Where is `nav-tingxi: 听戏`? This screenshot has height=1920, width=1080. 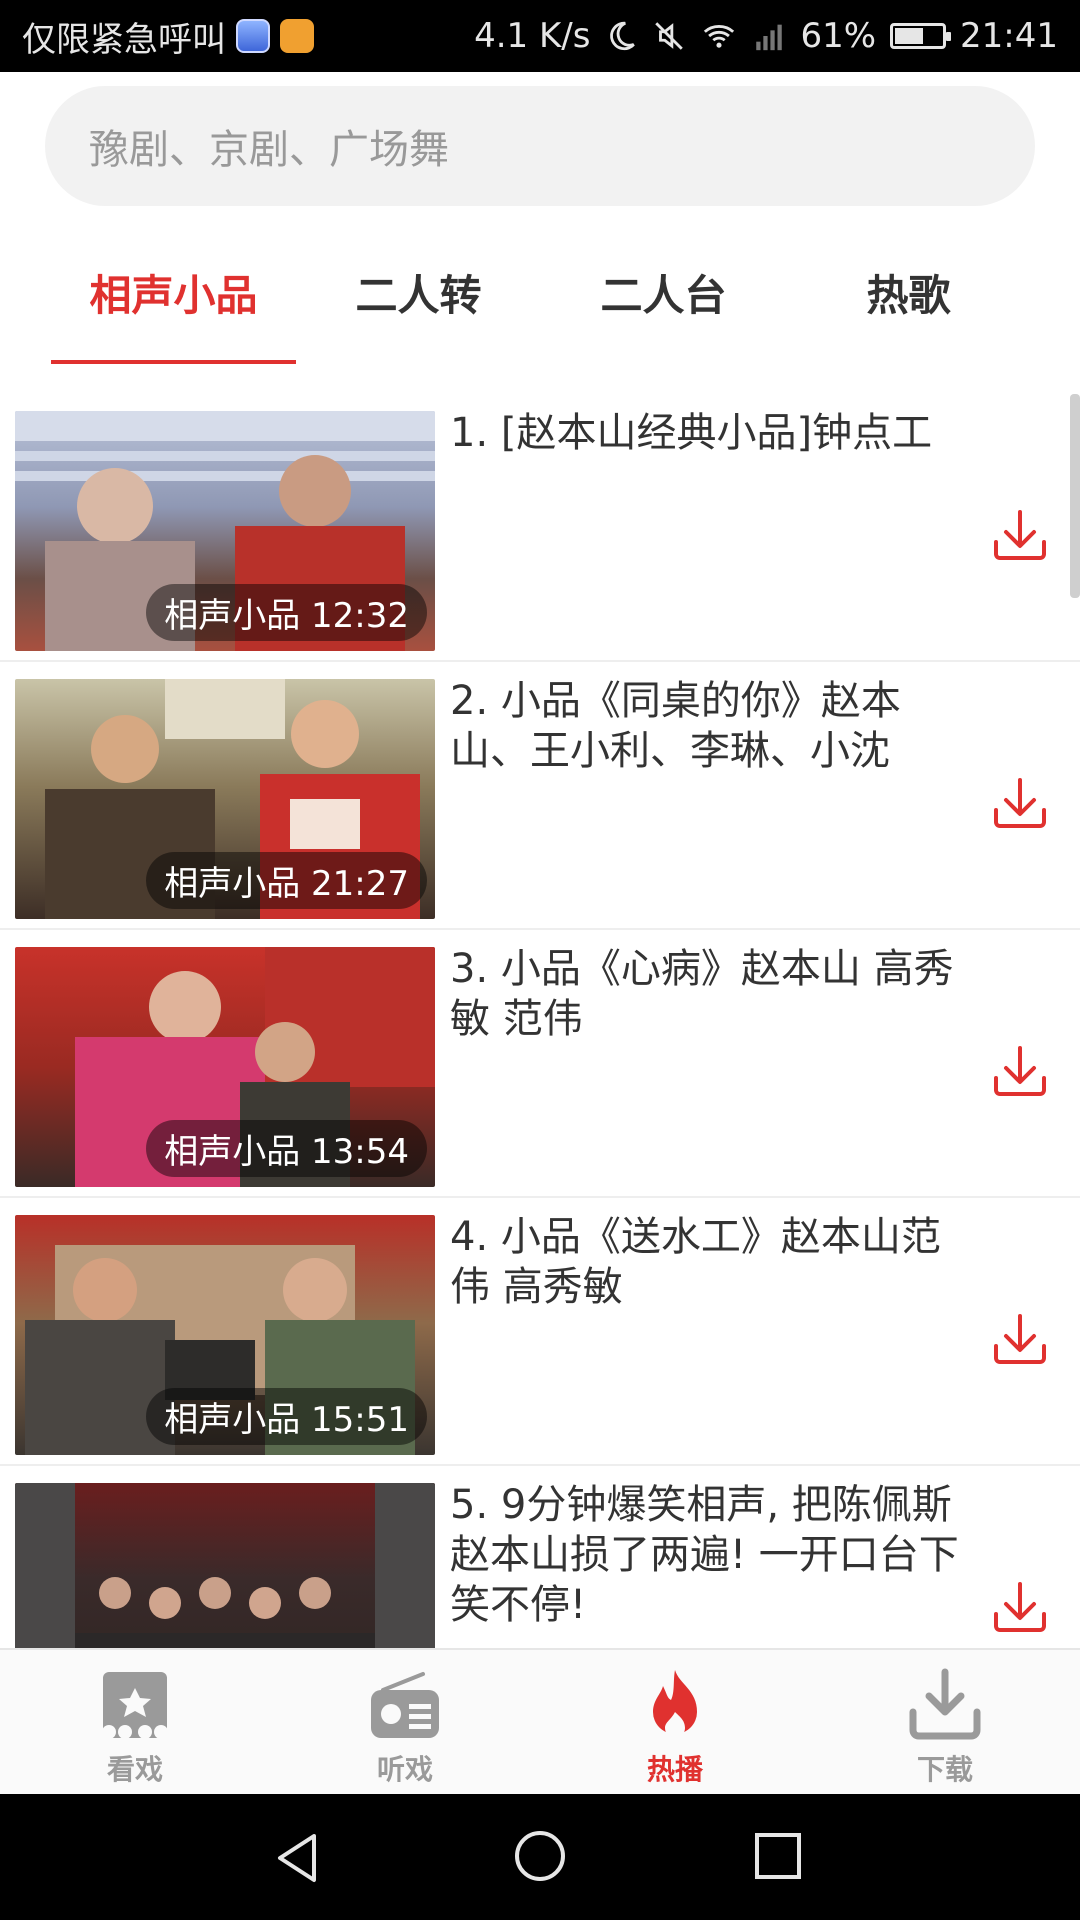 nav-tingxi: 听戏 is located at coordinates (405, 1723).